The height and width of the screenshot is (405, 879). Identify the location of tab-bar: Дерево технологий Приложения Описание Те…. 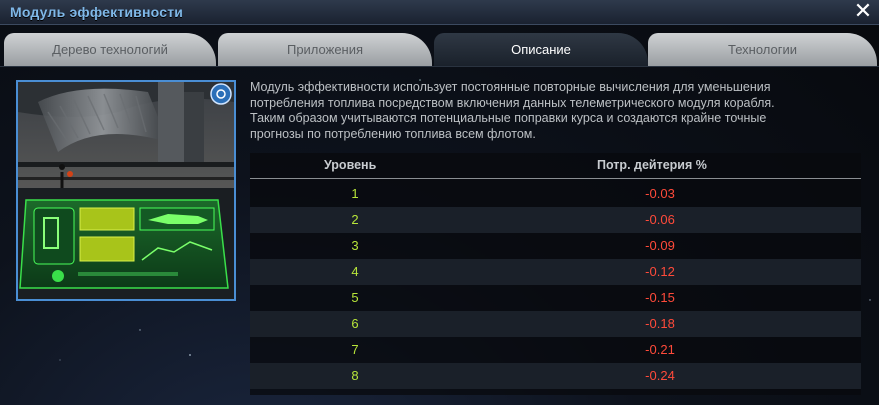
(440, 49).